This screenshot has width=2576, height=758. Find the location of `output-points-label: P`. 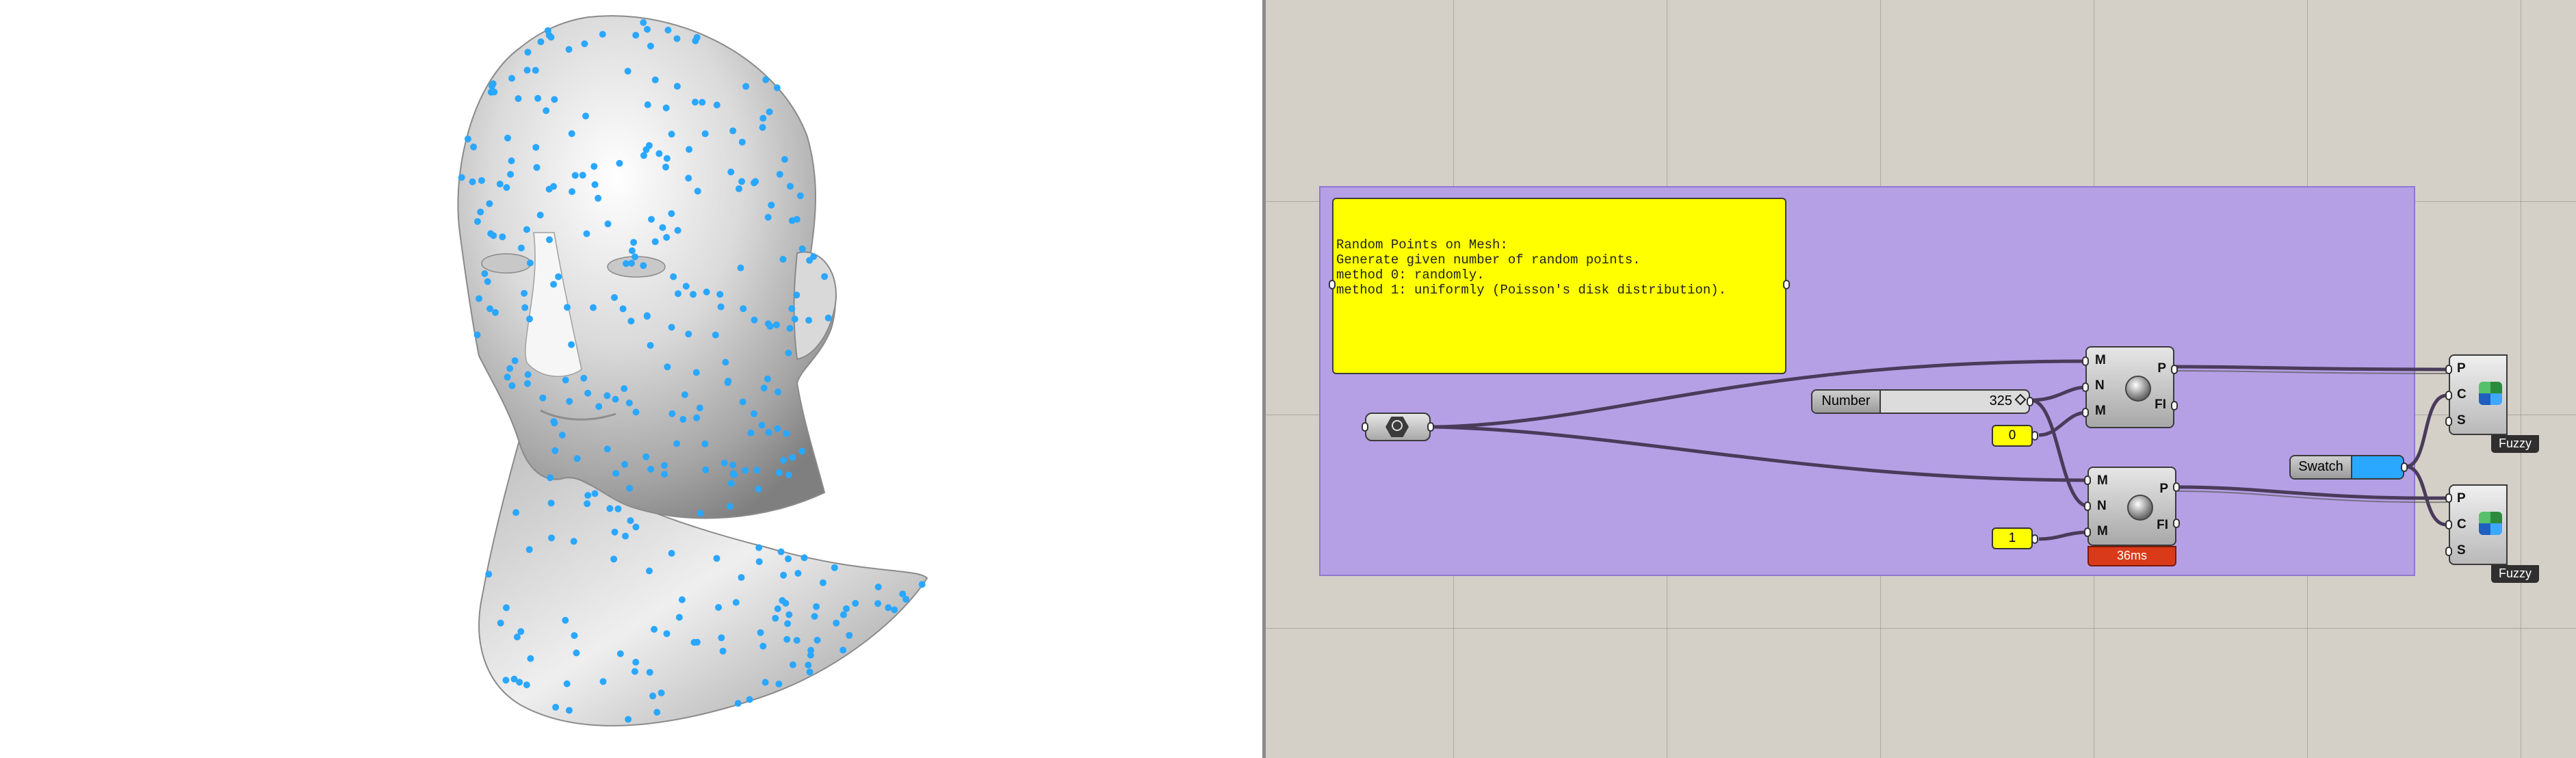

output-points-label: P is located at coordinates (2161, 368).